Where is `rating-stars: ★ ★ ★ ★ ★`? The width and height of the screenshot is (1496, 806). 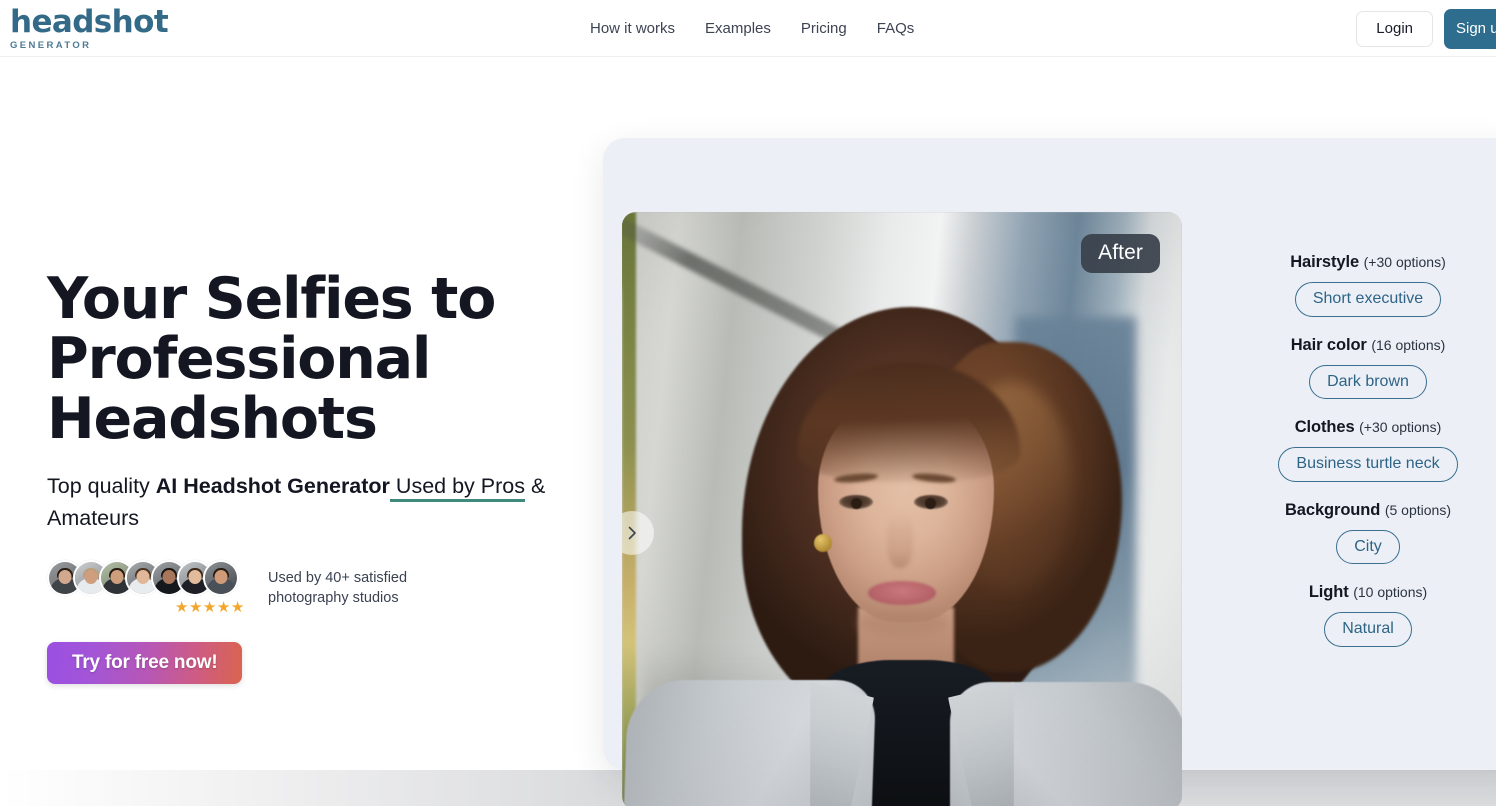
rating-stars: ★ ★ ★ ★ ★ is located at coordinates (209, 607).